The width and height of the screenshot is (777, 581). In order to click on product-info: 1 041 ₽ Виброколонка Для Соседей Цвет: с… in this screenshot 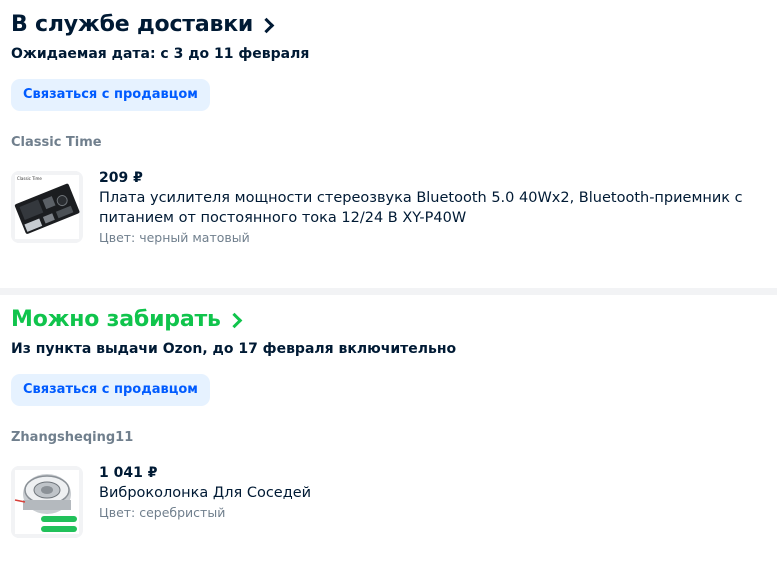, I will do `click(205, 501)`.